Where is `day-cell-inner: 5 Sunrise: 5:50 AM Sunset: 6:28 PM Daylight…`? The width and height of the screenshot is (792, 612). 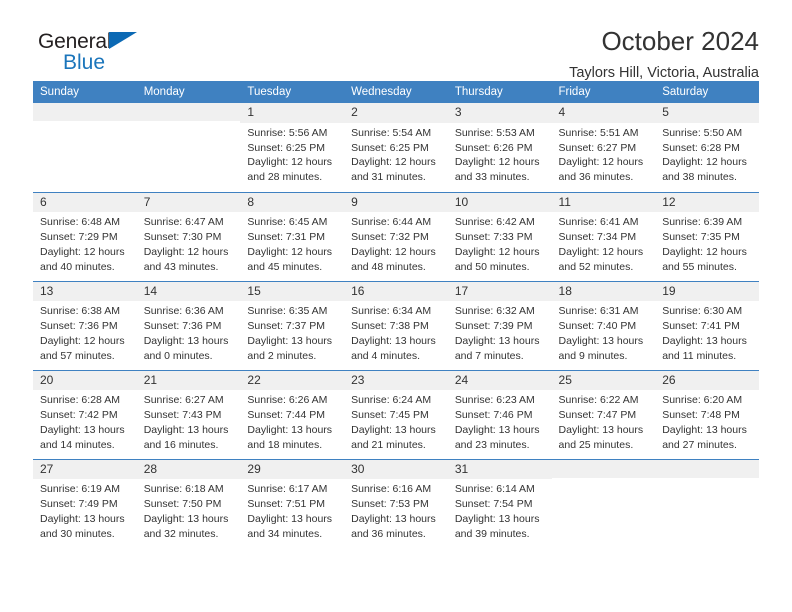 day-cell-inner: 5 Sunrise: 5:50 AM Sunset: 6:28 PM Daylight… is located at coordinates (707, 147).